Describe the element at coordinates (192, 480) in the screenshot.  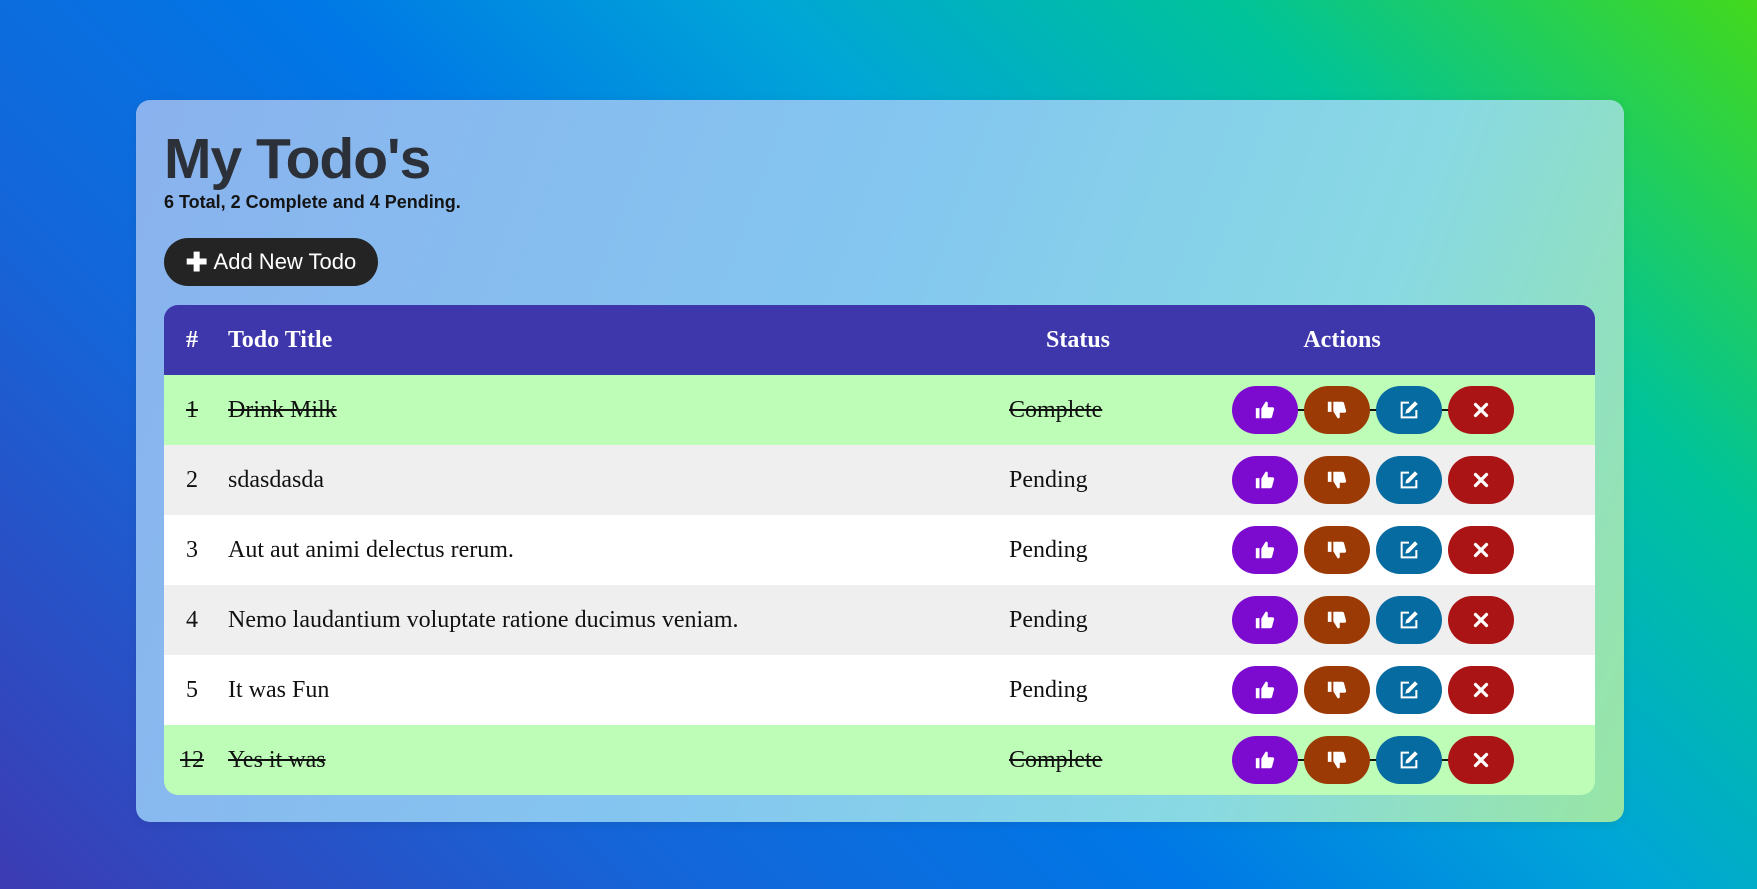
I see `todo-number: 2` at that location.